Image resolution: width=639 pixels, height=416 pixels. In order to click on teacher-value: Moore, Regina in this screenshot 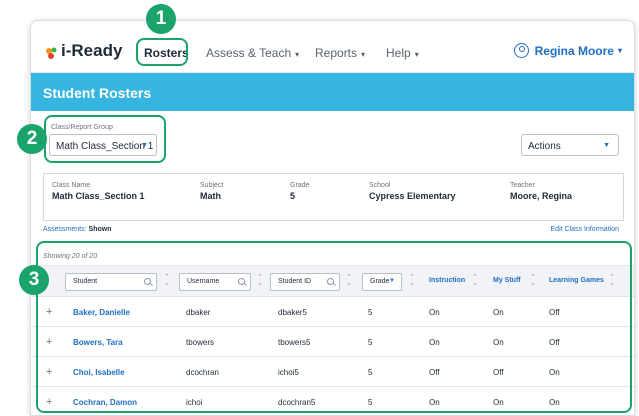, I will do `click(541, 196)`.